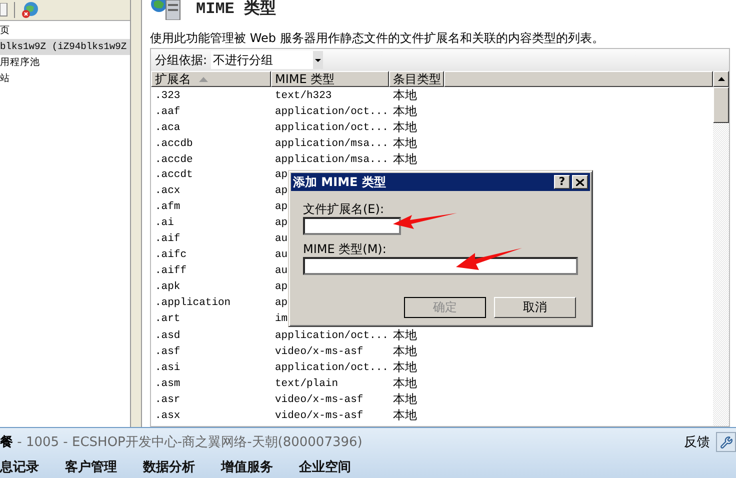 This screenshot has height=478, width=736. I want to click on table-cell: .accdb, so click(174, 144).